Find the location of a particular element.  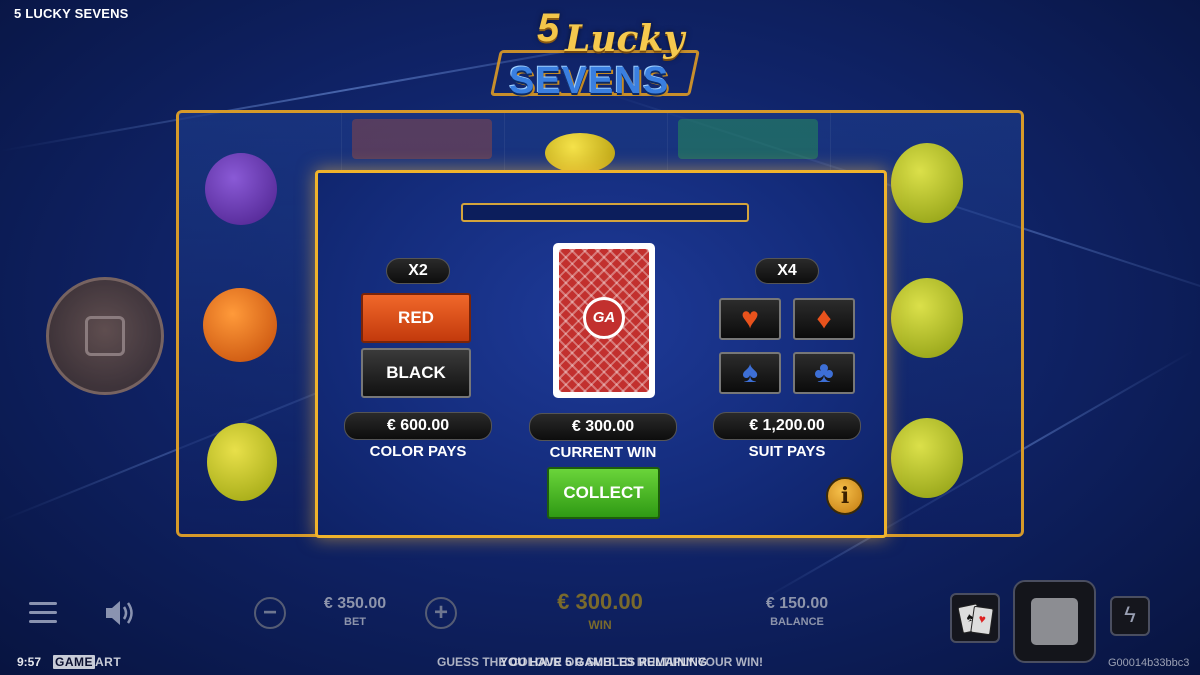

balance-value: € 150.00 is located at coordinates (797, 603).